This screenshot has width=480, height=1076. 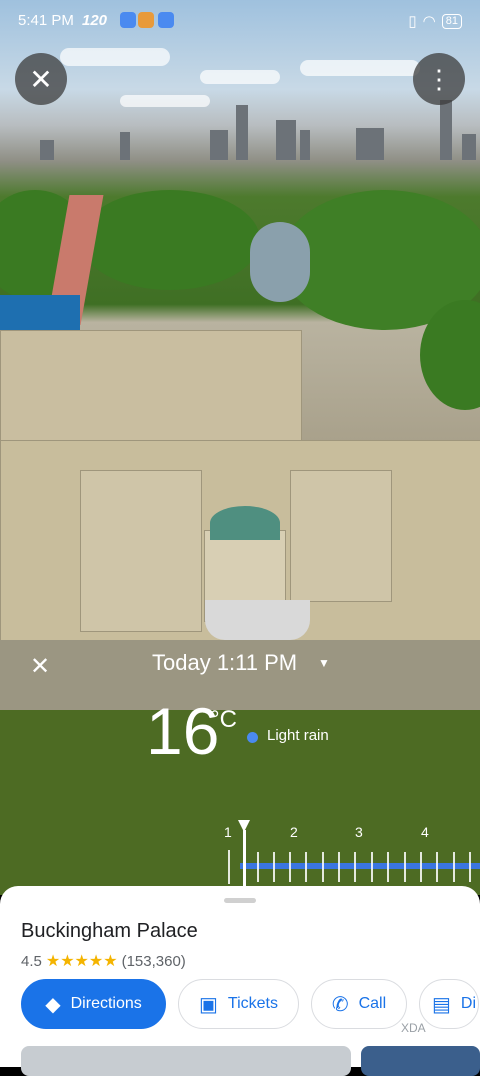 I want to click on status-icons: ▯ ◠ 81, so click(x=435, y=21).